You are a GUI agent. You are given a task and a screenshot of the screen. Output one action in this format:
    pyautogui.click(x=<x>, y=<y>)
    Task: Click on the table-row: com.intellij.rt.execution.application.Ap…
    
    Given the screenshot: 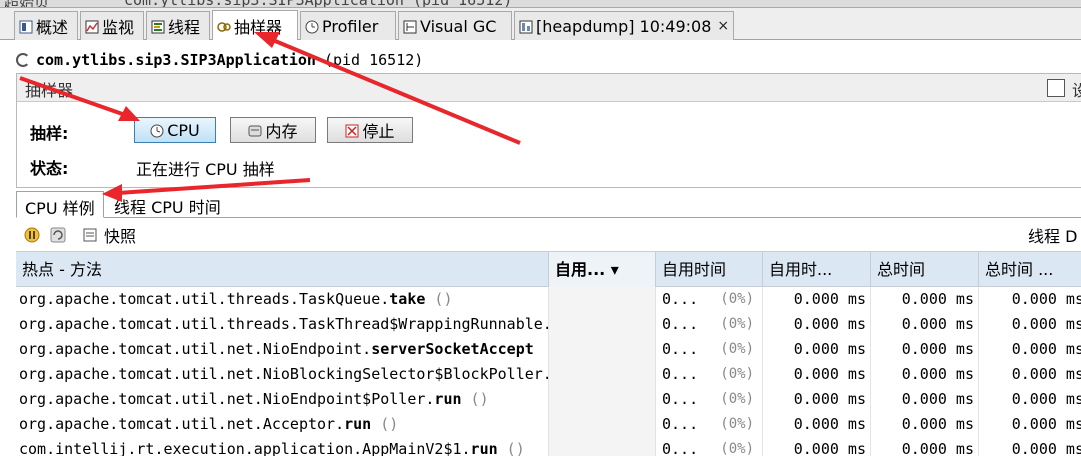 What is the action you would take?
    pyautogui.click(x=548, y=446)
    